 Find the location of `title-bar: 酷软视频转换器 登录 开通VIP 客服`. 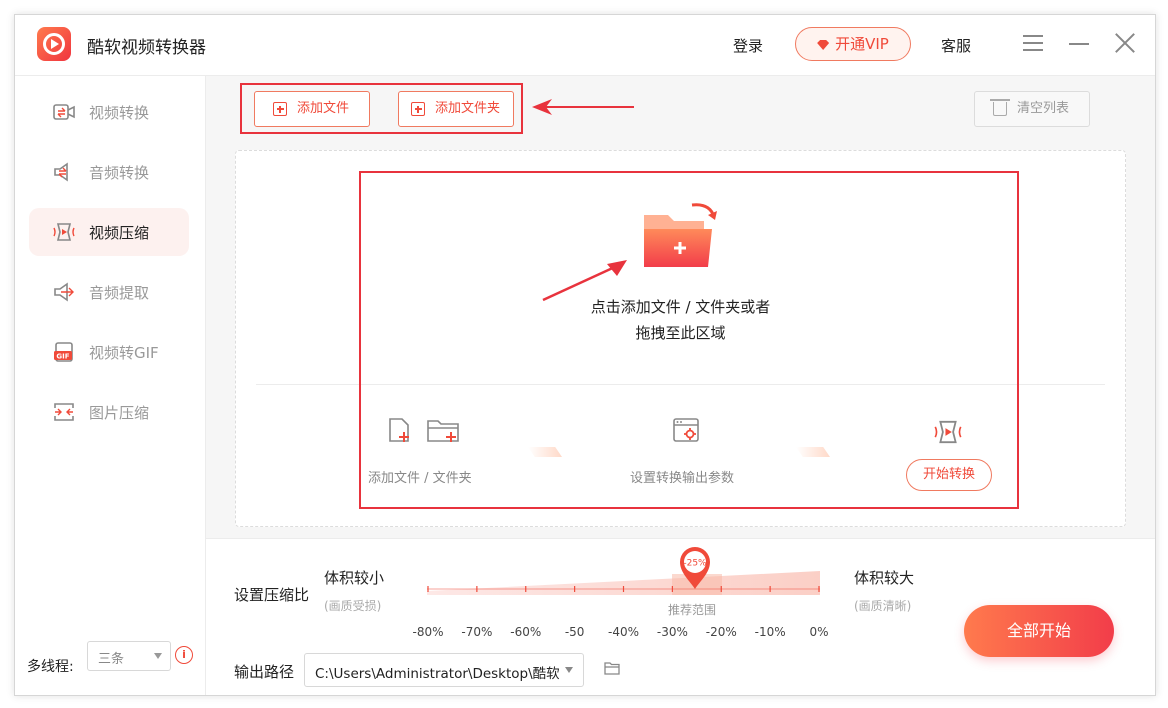

title-bar: 酷软视频转换器 登录 开通VIP 客服 is located at coordinates (585, 45).